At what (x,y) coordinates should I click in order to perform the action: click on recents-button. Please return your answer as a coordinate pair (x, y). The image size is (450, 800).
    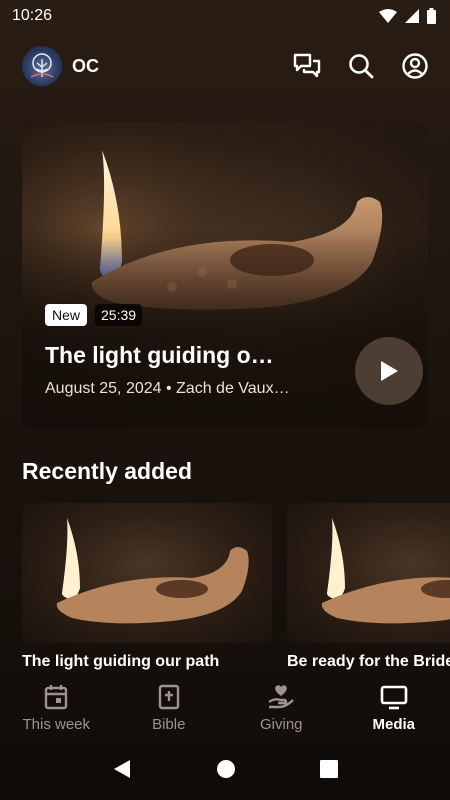
    Looking at the image, I should click on (329, 771).